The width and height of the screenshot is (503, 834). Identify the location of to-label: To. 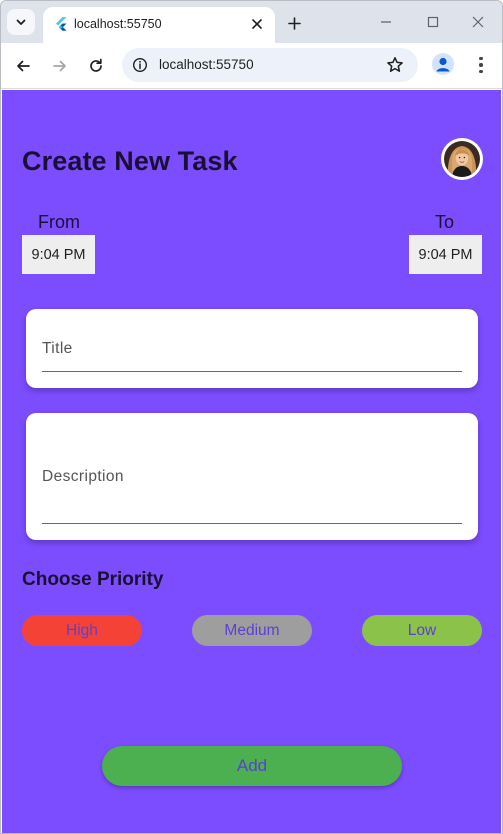
(445, 222).